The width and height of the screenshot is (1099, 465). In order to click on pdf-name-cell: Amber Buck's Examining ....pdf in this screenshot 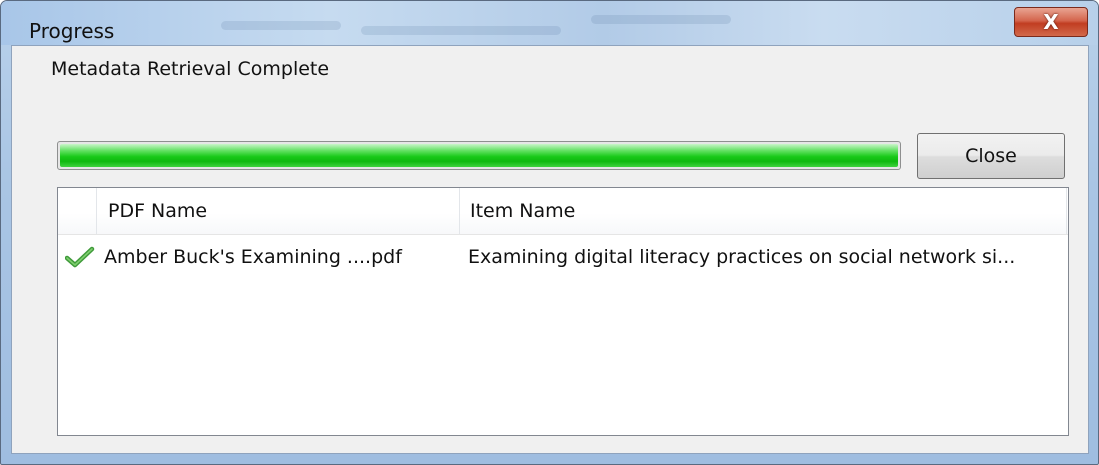, I will do `click(253, 257)`.